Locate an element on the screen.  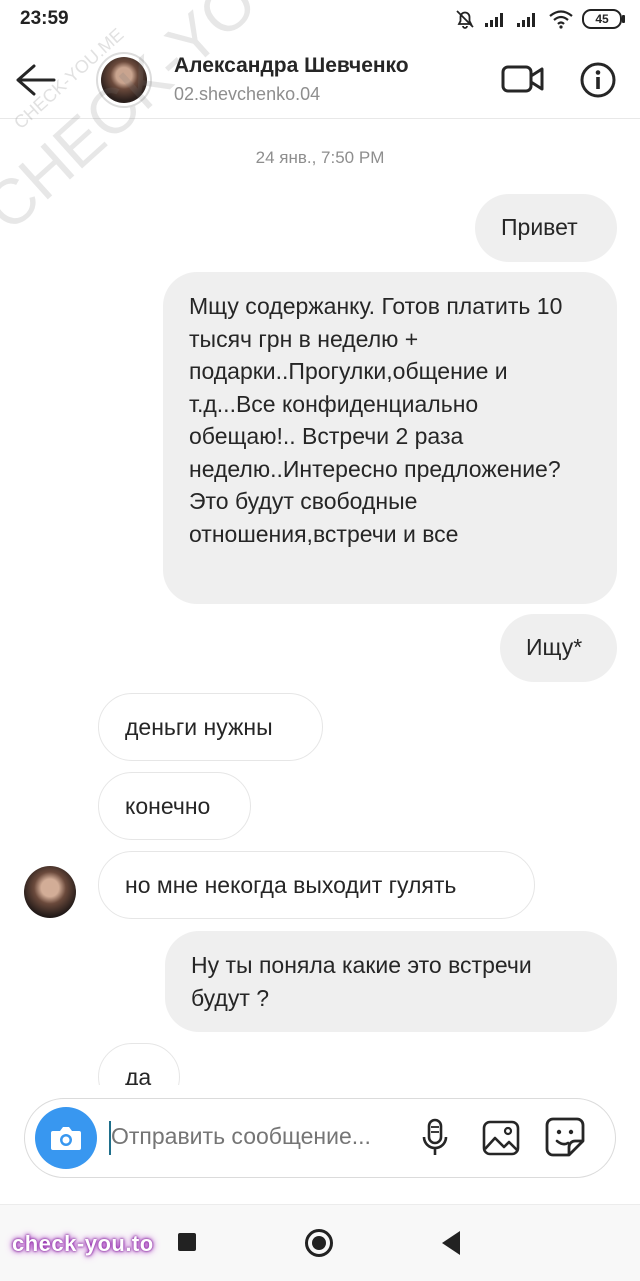
message-composer is located at coordinates (320, 1138).